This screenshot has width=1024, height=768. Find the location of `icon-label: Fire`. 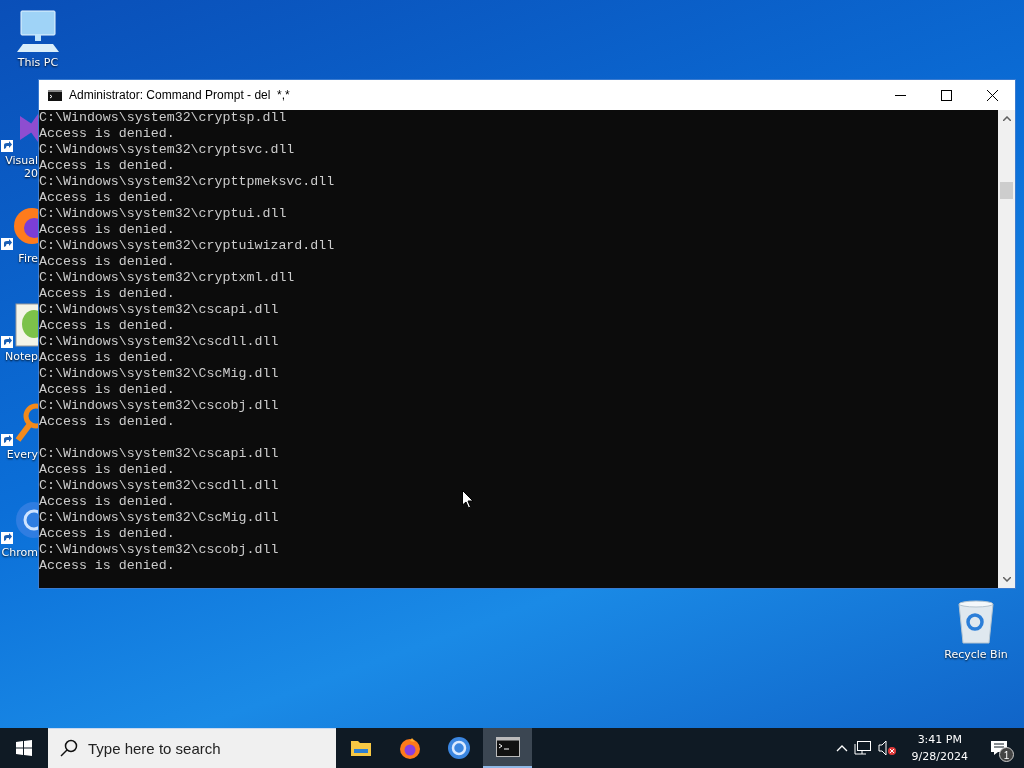

icon-label: Fire is located at coordinates (28, 258).